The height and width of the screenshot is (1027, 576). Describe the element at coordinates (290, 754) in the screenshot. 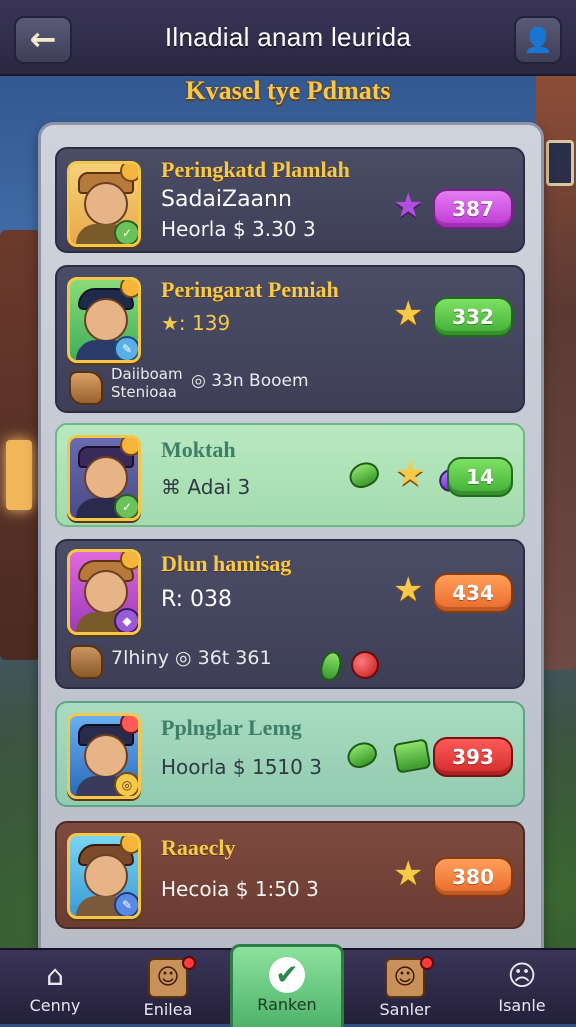

I see `leaderboard-card: ◎ Pplnglar Lemg Hoorla $ 1510 3 393` at that location.